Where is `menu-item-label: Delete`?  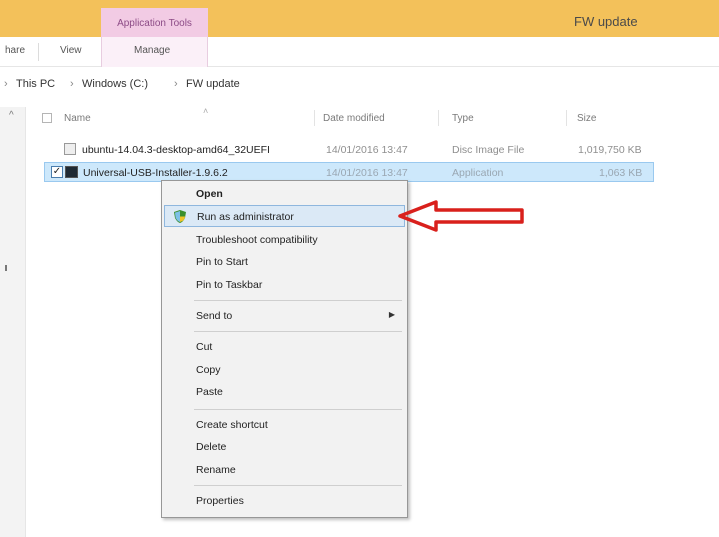 menu-item-label: Delete is located at coordinates (211, 447).